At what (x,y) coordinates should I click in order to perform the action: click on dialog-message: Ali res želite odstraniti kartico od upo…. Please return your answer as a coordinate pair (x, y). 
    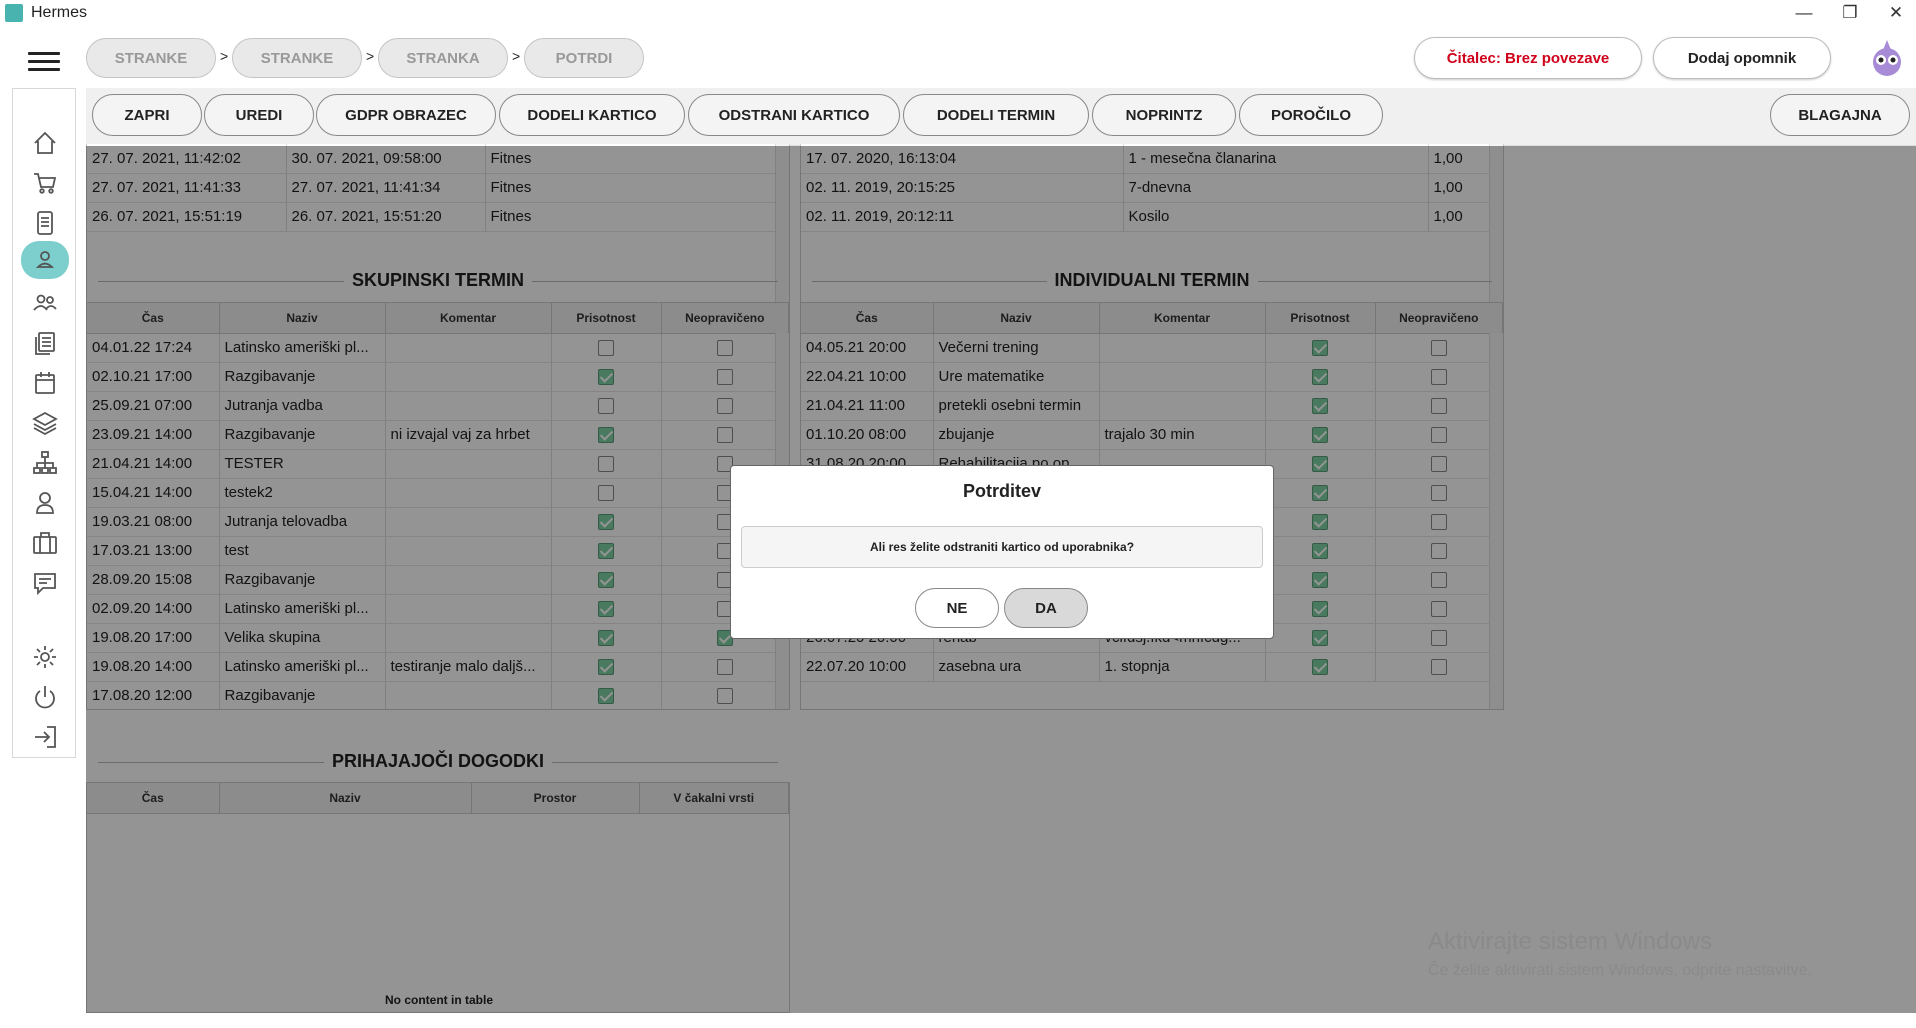
    Looking at the image, I should click on (1002, 547).